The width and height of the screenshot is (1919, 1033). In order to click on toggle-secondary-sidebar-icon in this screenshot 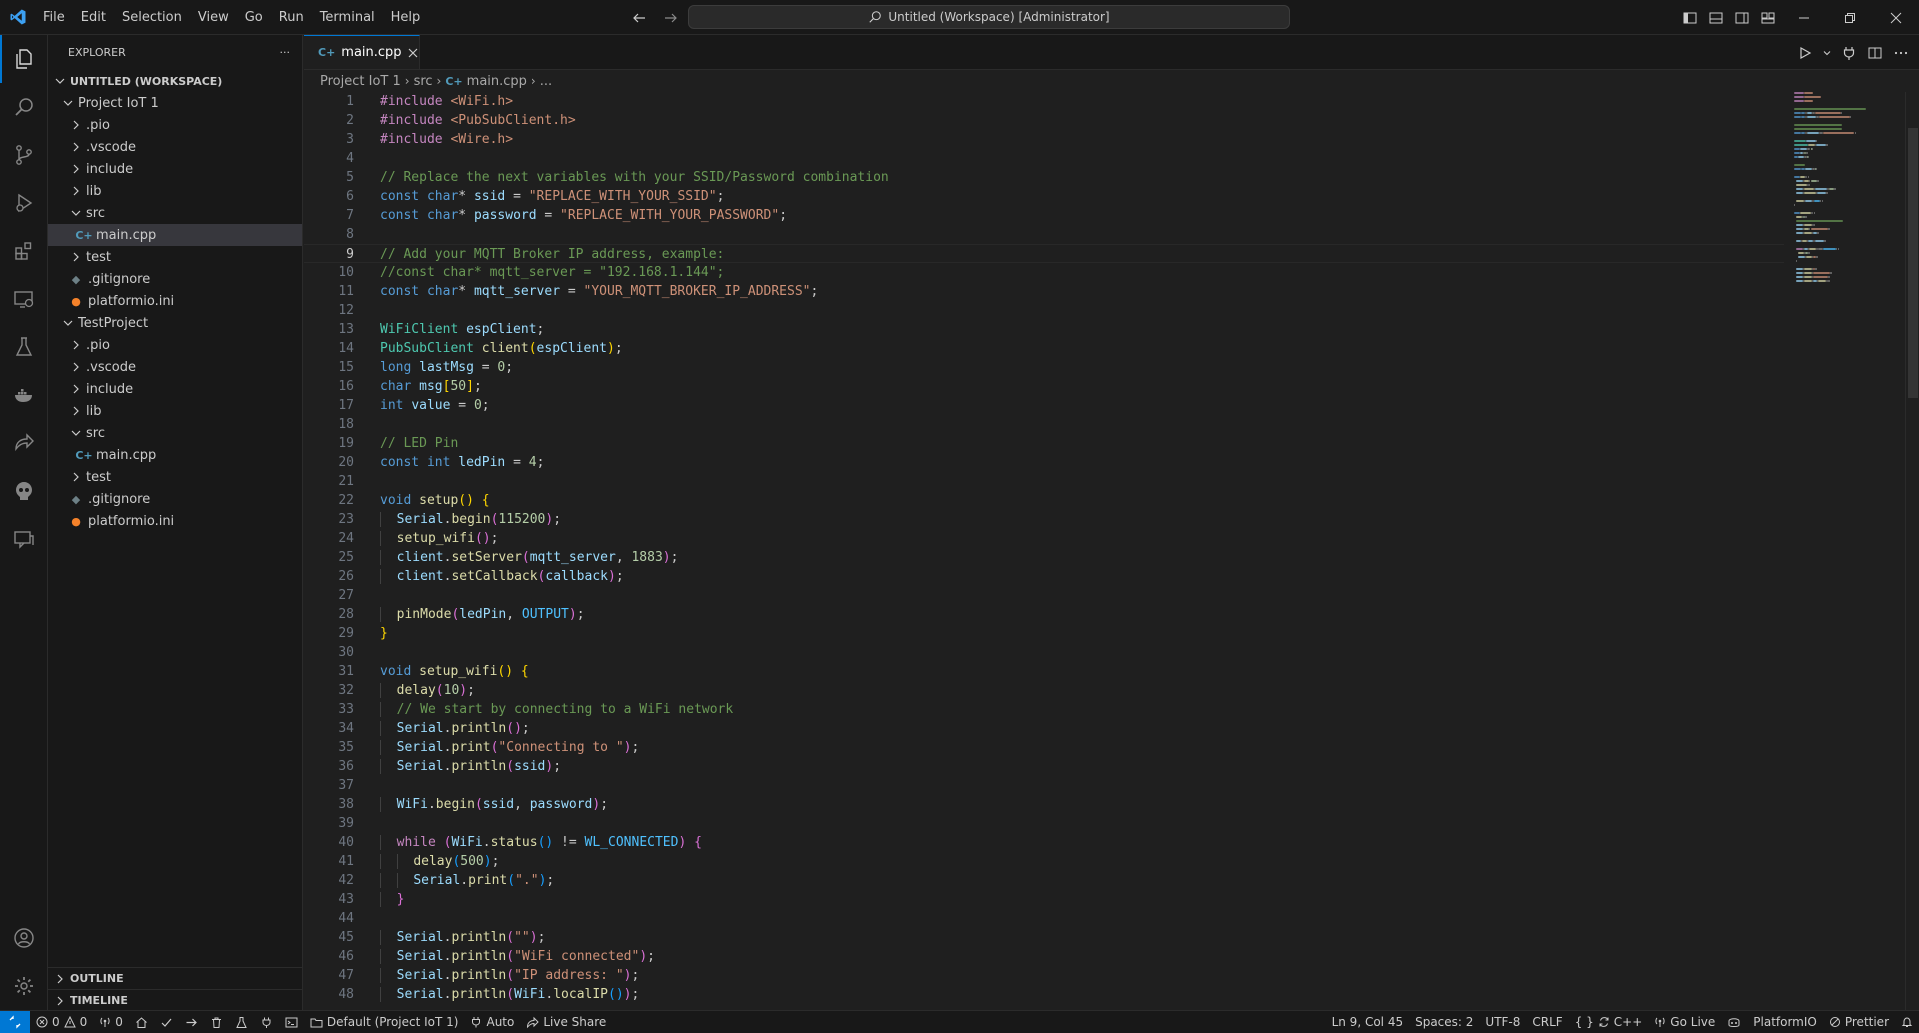, I will do `click(1742, 17)`.